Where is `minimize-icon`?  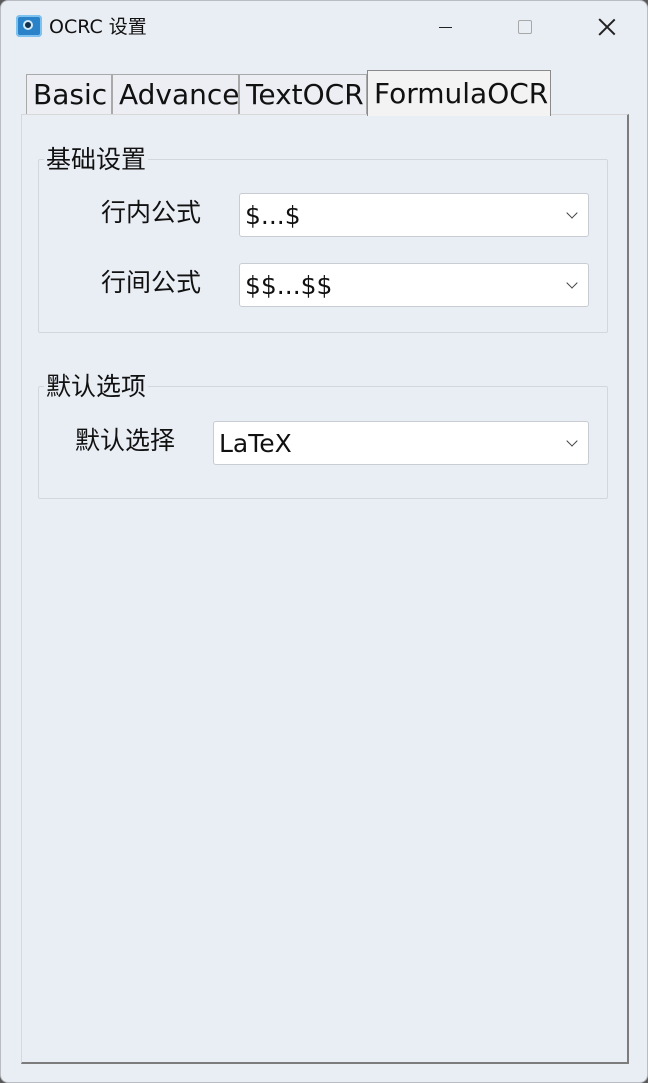
minimize-icon is located at coordinates (445, 27).